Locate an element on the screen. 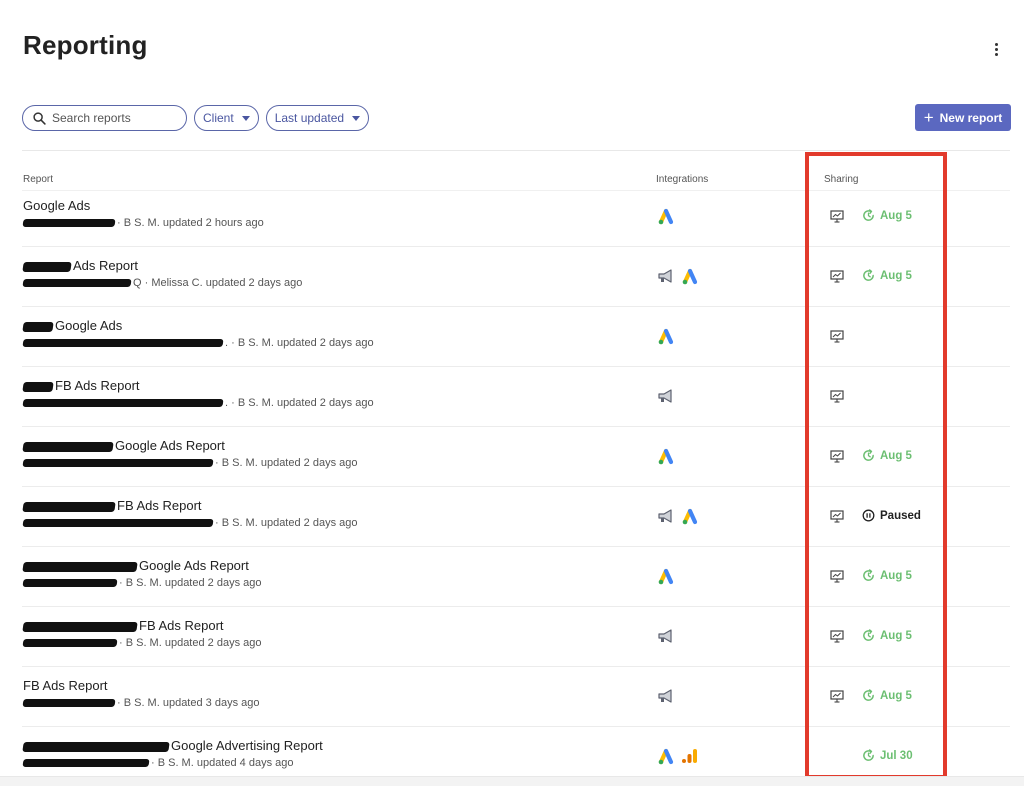 This screenshot has height=786, width=1024. column-header-report: Report is located at coordinates (38, 179).